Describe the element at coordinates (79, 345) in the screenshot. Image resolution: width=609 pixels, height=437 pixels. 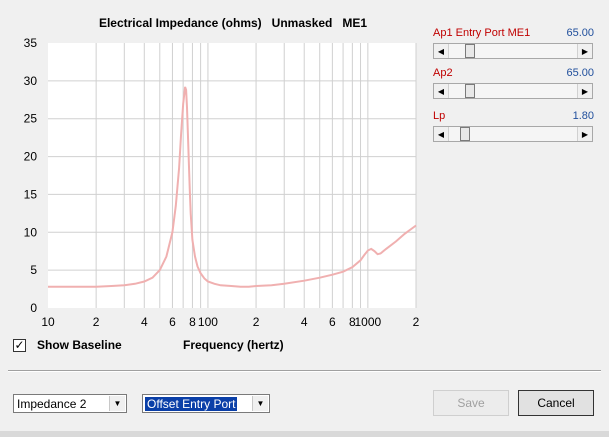
I see `show-baseline-label: Show Baseline` at that location.